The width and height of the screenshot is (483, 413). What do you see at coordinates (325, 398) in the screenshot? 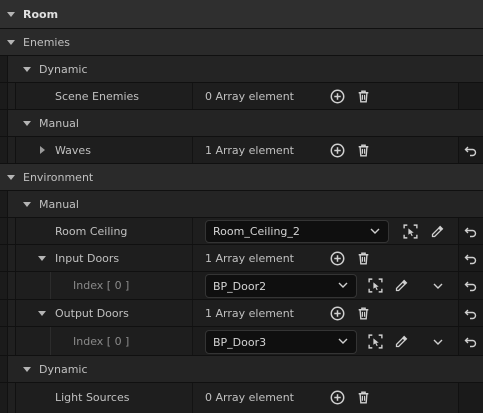
I see `property-value-cell: 0 Array element` at bounding box center [325, 398].